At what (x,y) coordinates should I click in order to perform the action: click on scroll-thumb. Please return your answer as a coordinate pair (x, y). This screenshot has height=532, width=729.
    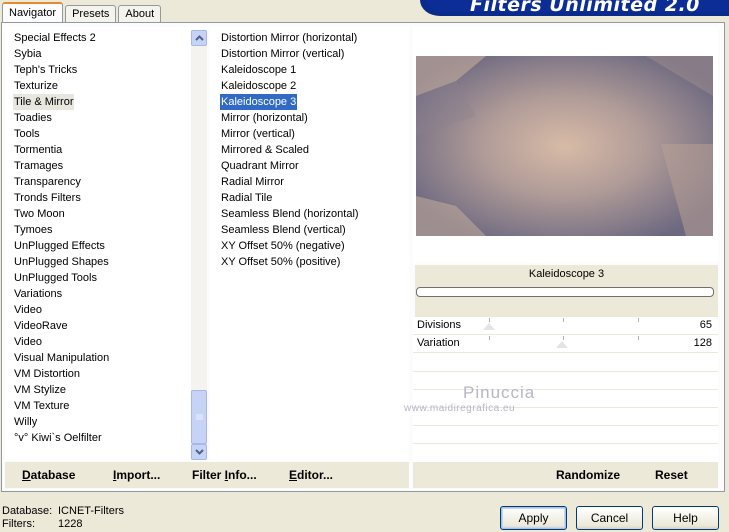
    Looking at the image, I should click on (199, 417).